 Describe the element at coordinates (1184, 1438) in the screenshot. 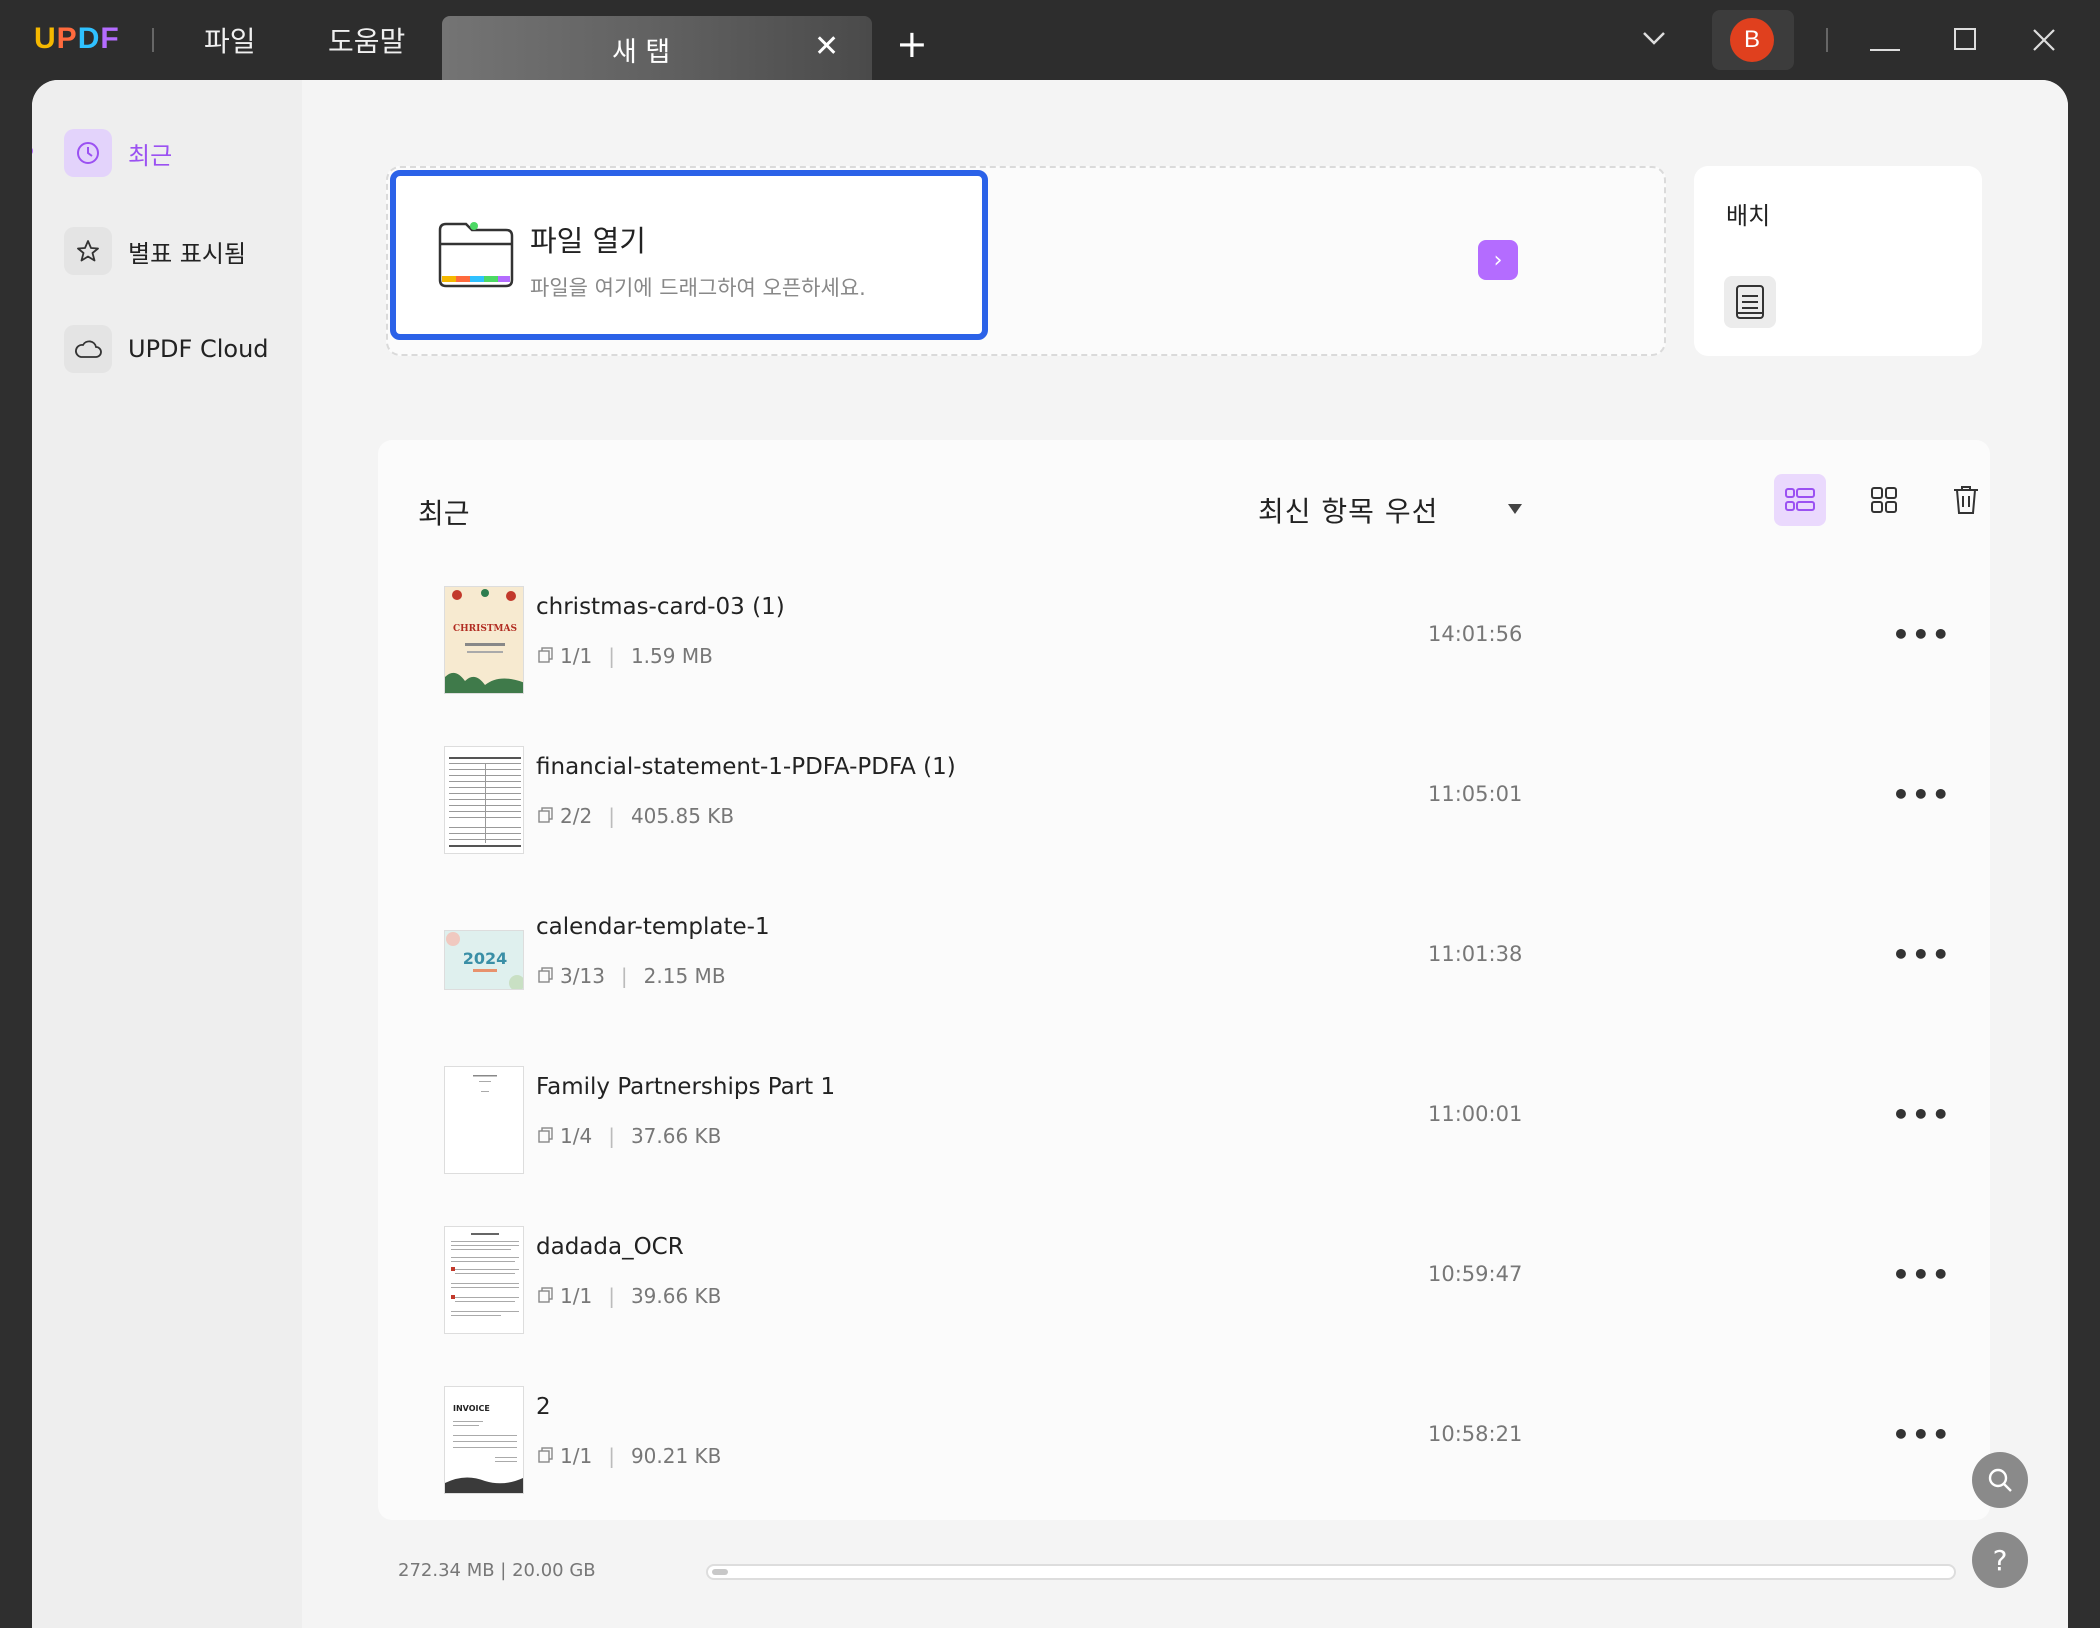

I see `list-item: INVOICE 2 1/1 | 90.21 KB 10:58:21 •••` at that location.